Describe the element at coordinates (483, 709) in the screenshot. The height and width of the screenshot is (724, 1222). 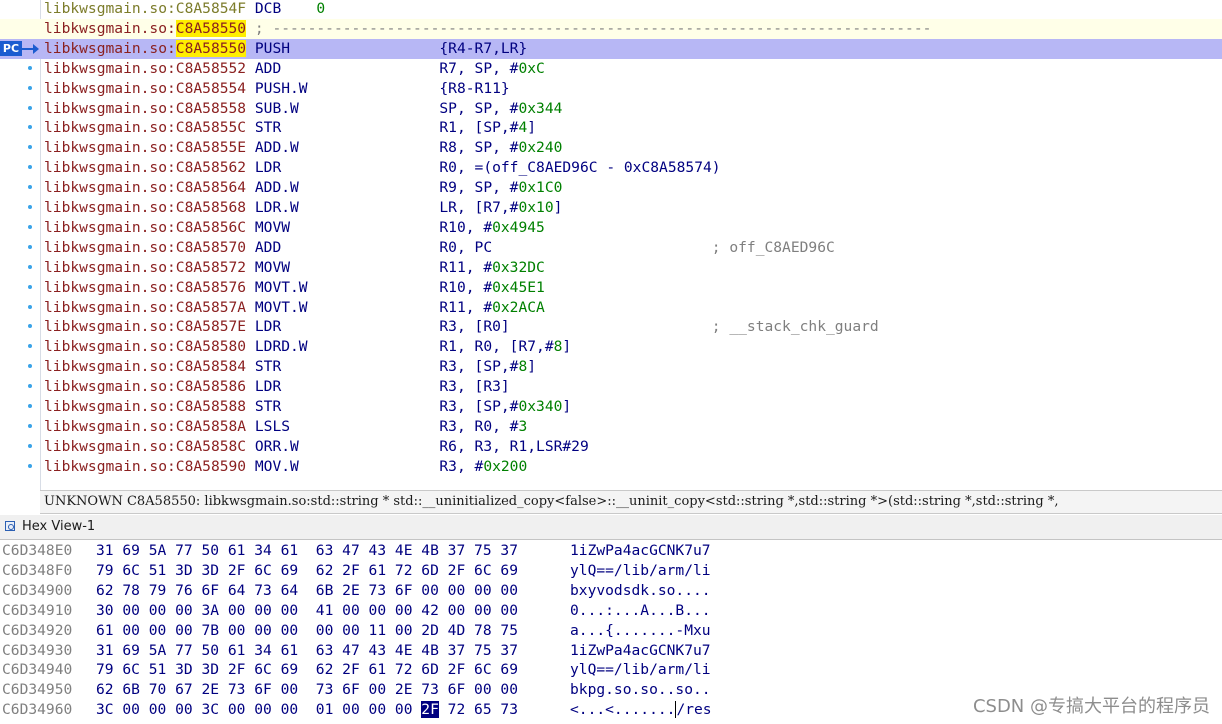
I see `hex-byte: 65` at that location.